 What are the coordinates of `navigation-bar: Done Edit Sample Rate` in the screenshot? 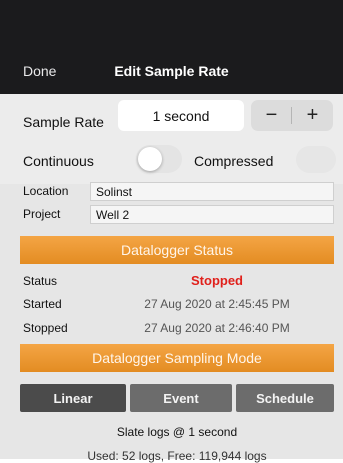 It's located at (171, 71).